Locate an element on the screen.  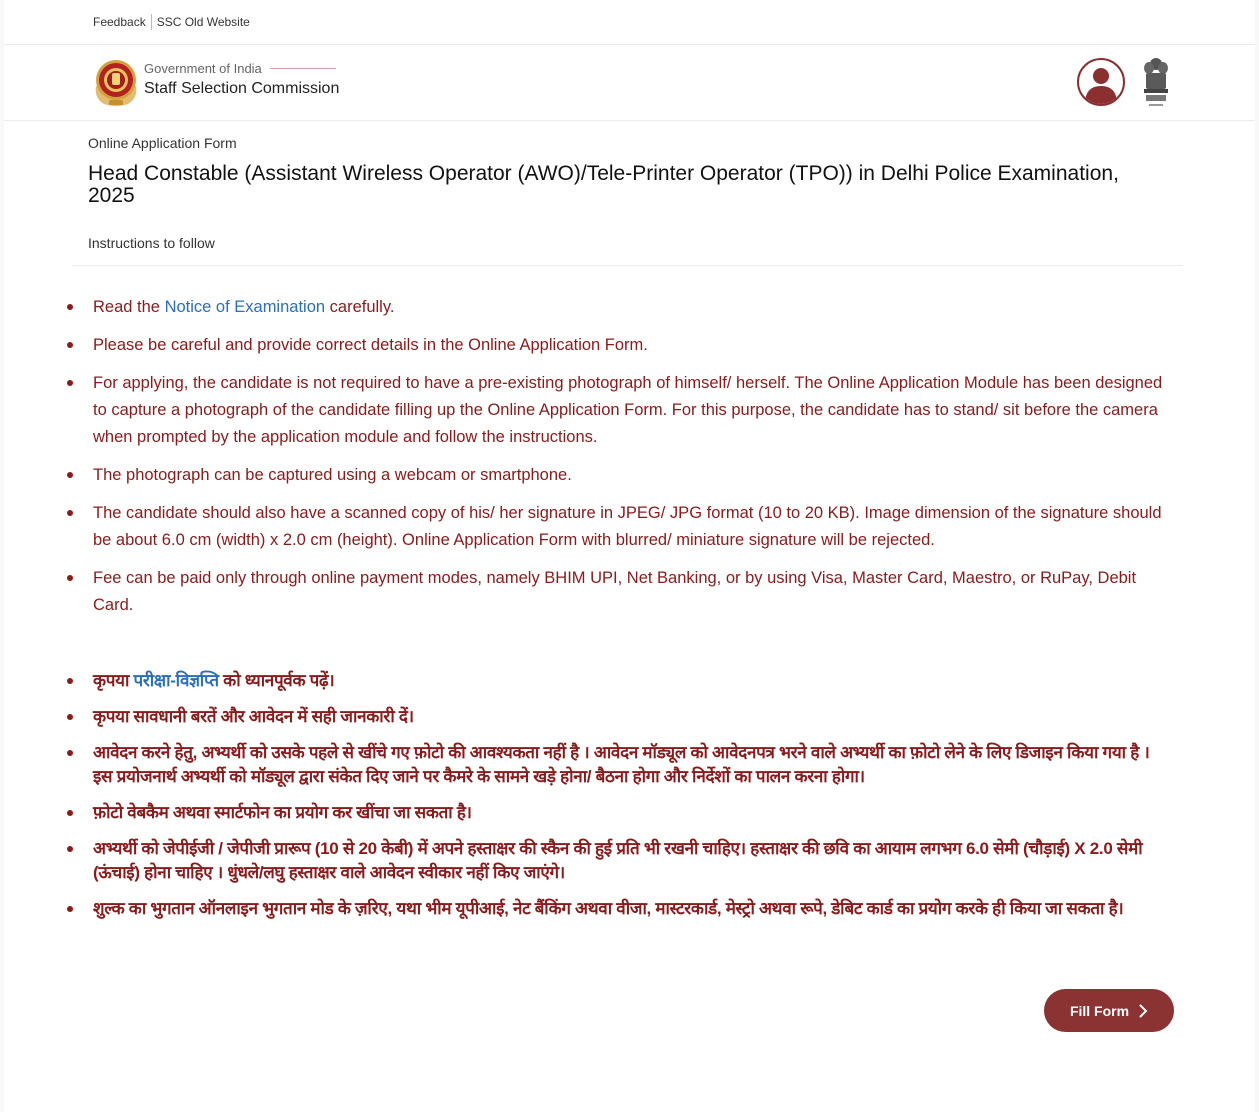
chevron-right-icon is located at coordinates (1143, 1010).